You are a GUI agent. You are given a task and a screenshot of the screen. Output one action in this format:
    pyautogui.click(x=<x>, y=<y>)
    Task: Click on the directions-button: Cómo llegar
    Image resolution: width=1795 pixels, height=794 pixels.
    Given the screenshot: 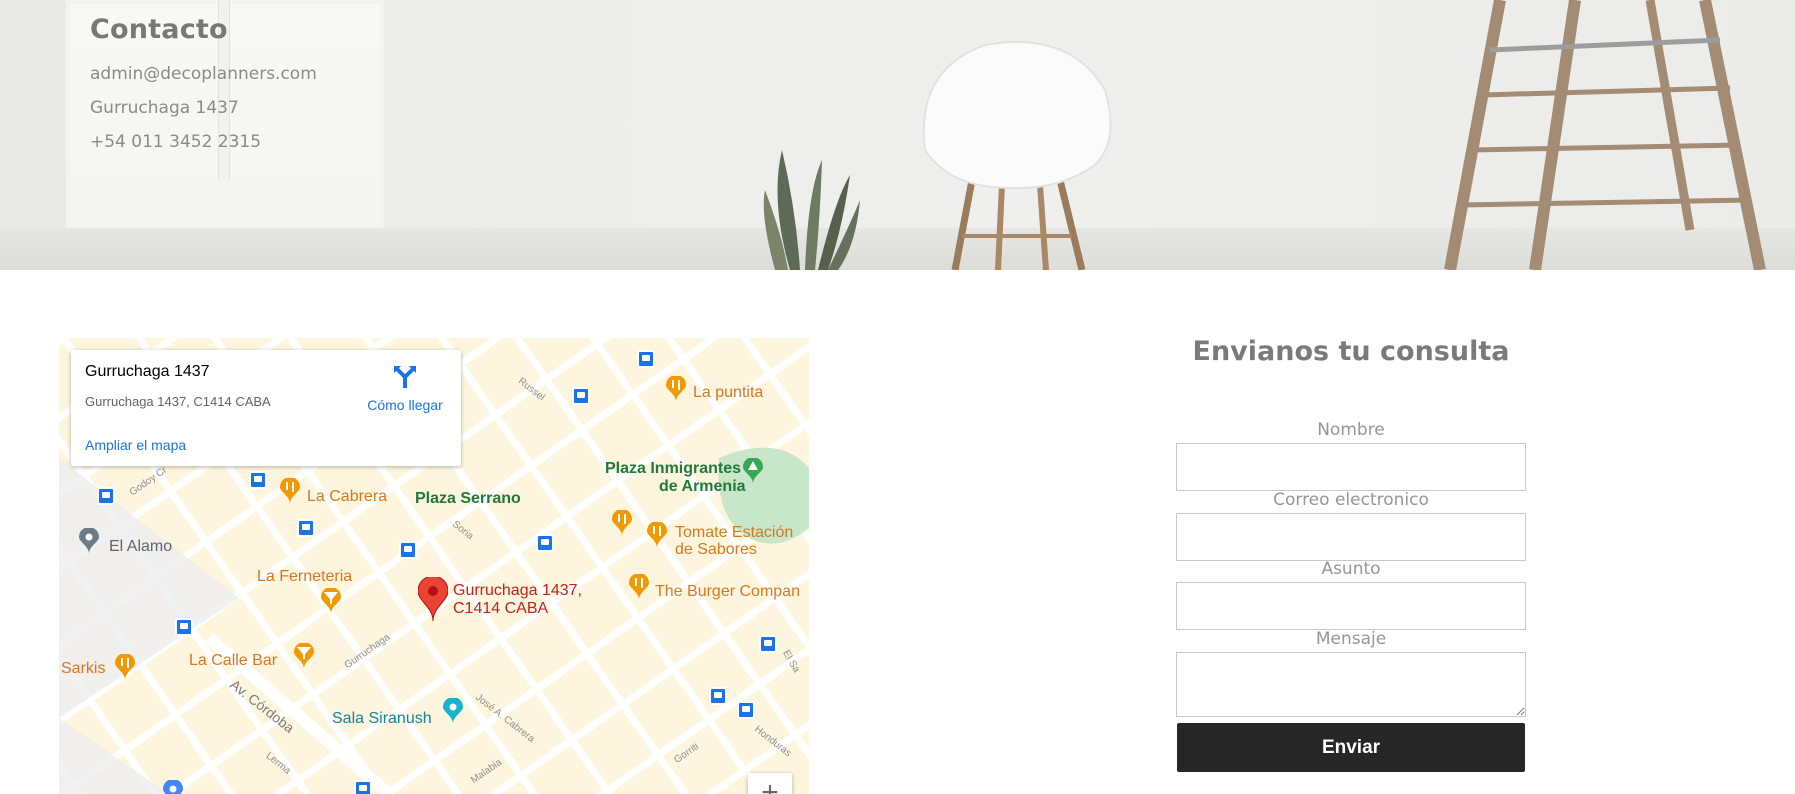 What is the action you would take?
    pyautogui.click(x=405, y=388)
    